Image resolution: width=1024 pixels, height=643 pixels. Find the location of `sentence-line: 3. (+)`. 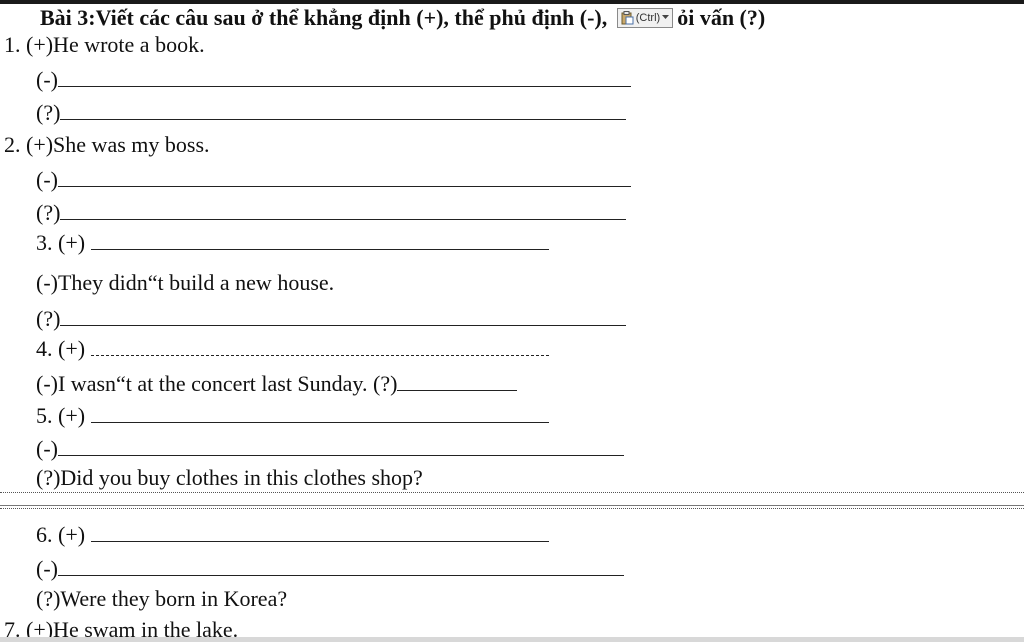

sentence-line: 3. (+) is located at coordinates (292, 242).